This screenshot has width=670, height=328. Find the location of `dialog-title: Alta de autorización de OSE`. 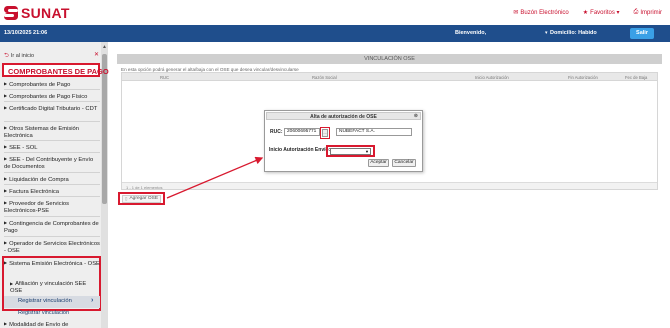

dialog-title: Alta de autorización de OSE is located at coordinates (343, 116).